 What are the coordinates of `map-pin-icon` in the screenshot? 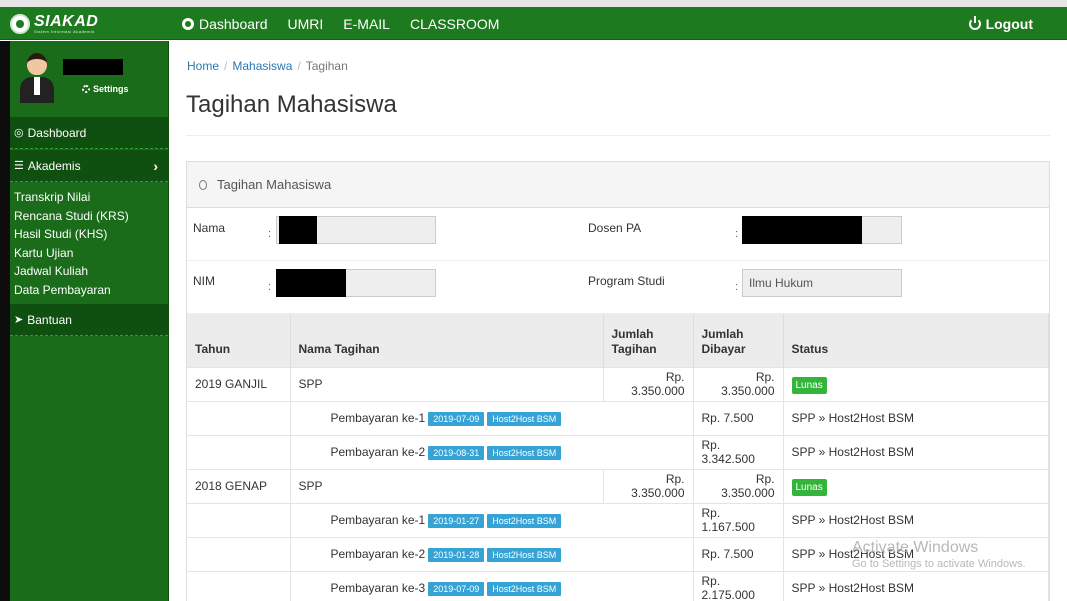 It's located at (203, 184).